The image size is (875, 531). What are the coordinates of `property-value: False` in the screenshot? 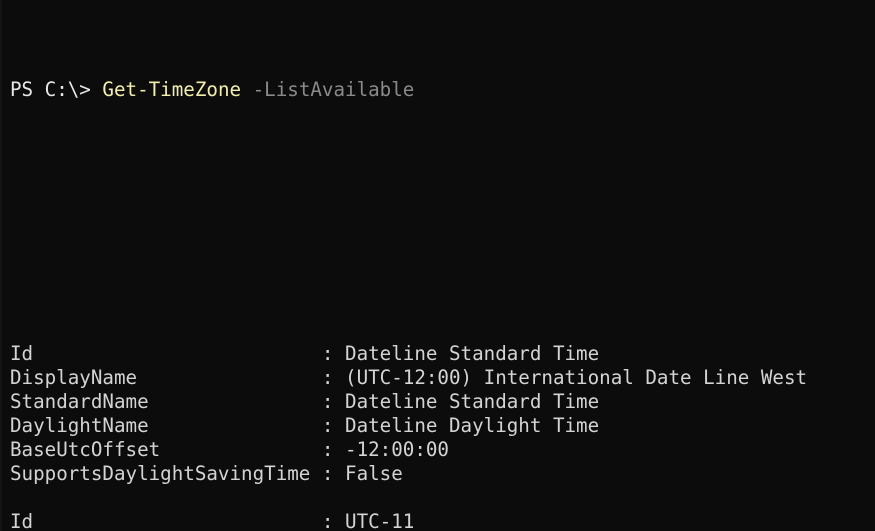 It's located at (374, 473).